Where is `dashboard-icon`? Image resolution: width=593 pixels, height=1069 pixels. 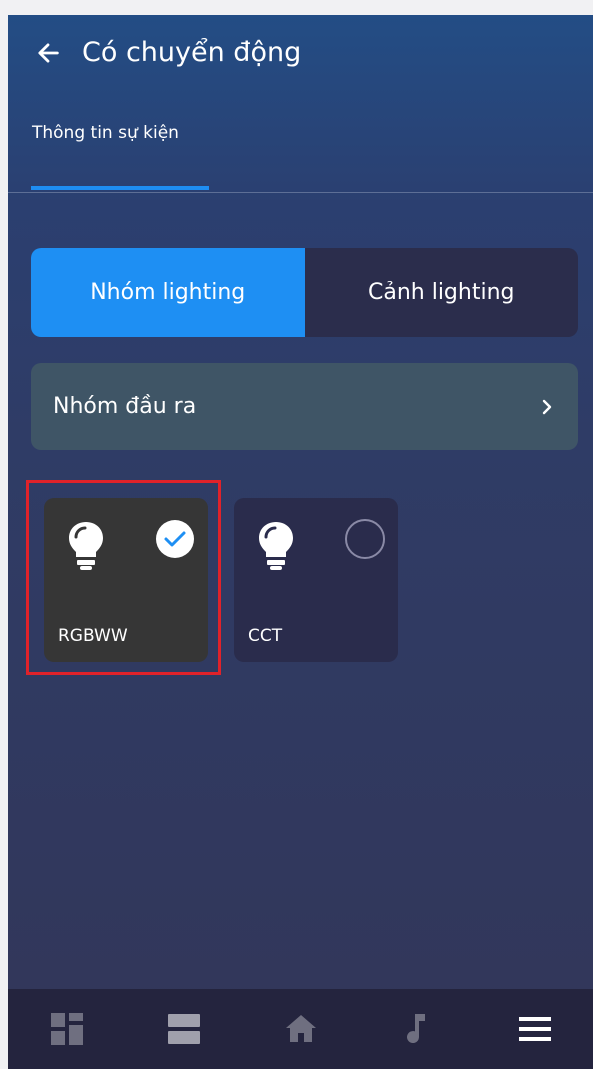 dashboard-icon is located at coordinates (66, 1029).